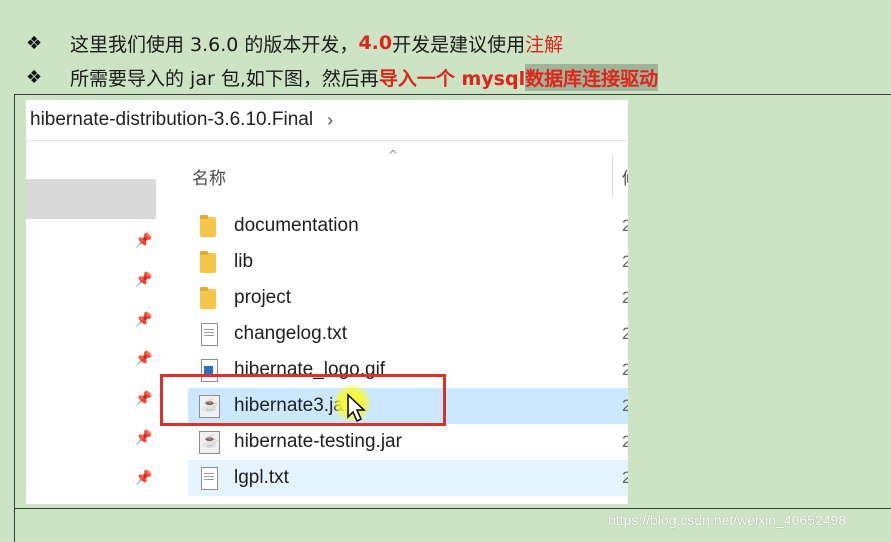 Image resolution: width=891 pixels, height=542 pixels. What do you see at coordinates (408, 334) in the screenshot?
I see `file-row: changelog.txt 2` at bounding box center [408, 334].